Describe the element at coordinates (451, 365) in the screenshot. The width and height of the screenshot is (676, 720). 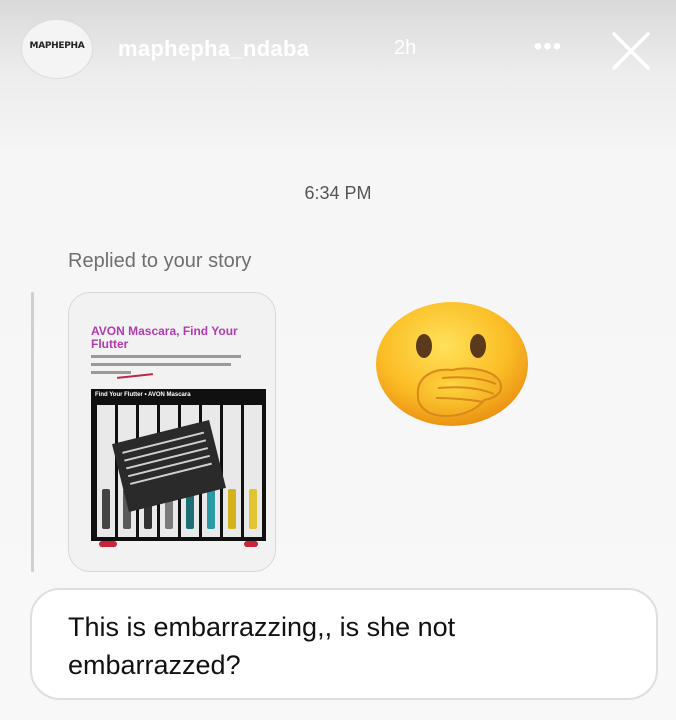
I see `face-with-hand-over-mouth-emoji` at that location.